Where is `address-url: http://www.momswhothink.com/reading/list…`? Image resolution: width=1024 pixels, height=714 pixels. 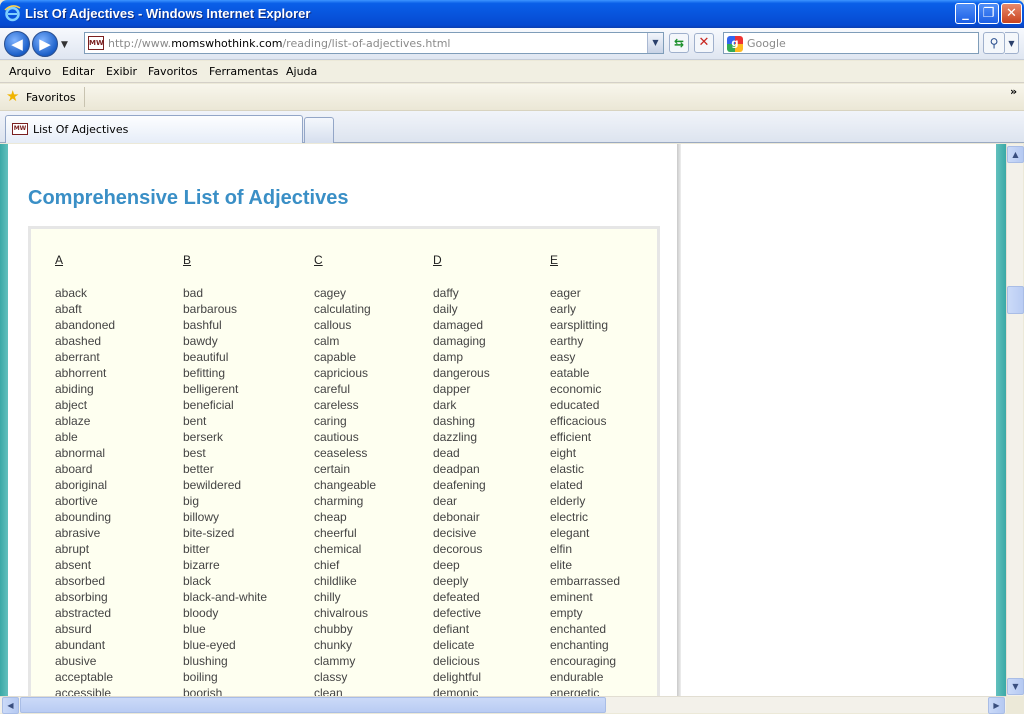 address-url: http://www.momswhothink.com/reading/list… is located at coordinates (279, 43).